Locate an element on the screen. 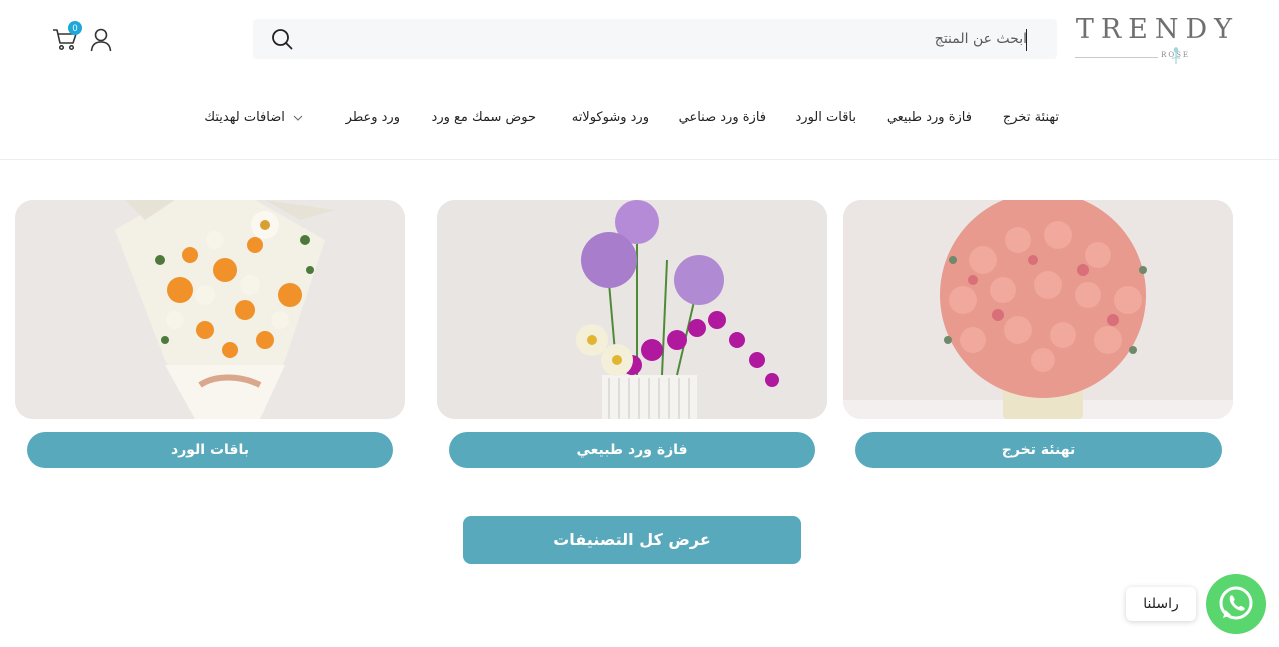 The image size is (1279, 647). whatsapp-icon is located at coordinates (1236, 603).